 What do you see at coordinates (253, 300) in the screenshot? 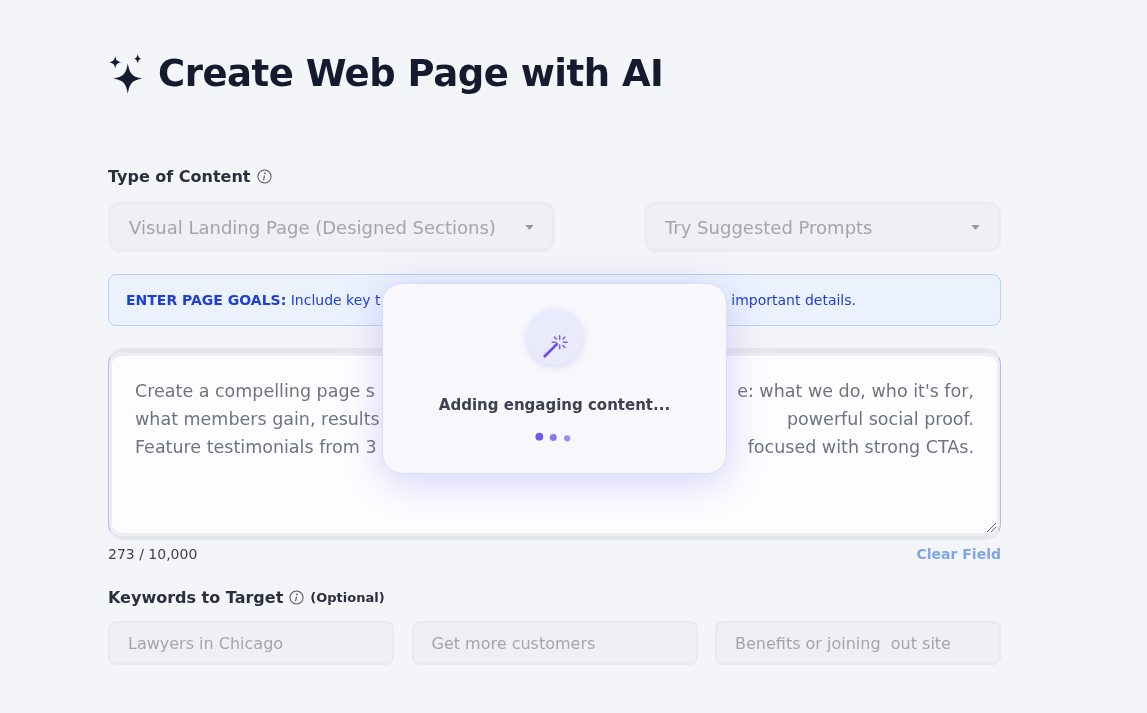
I see `banner-text: ENTER PAGE GOALS: Include key t` at bounding box center [253, 300].